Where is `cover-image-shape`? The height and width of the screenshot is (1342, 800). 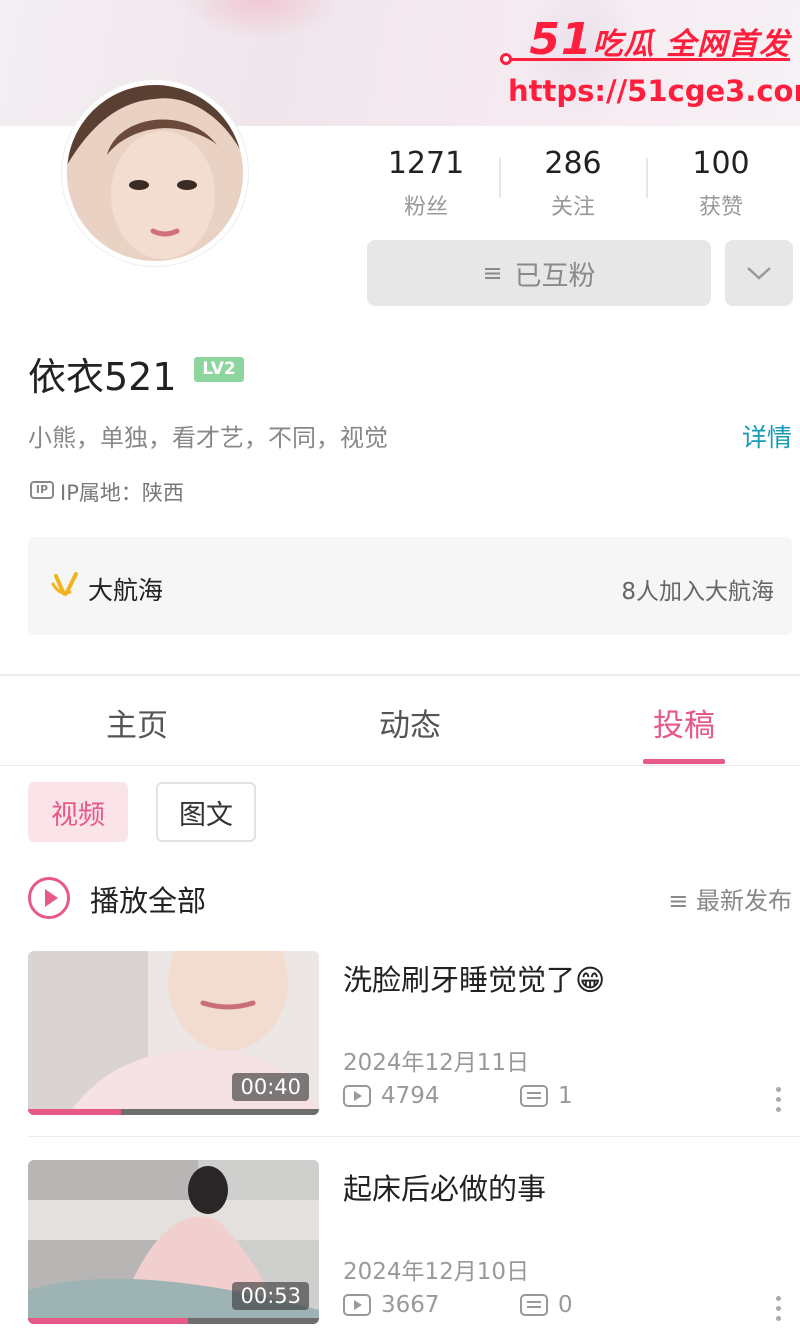 cover-image-shape is located at coordinates (260, 20).